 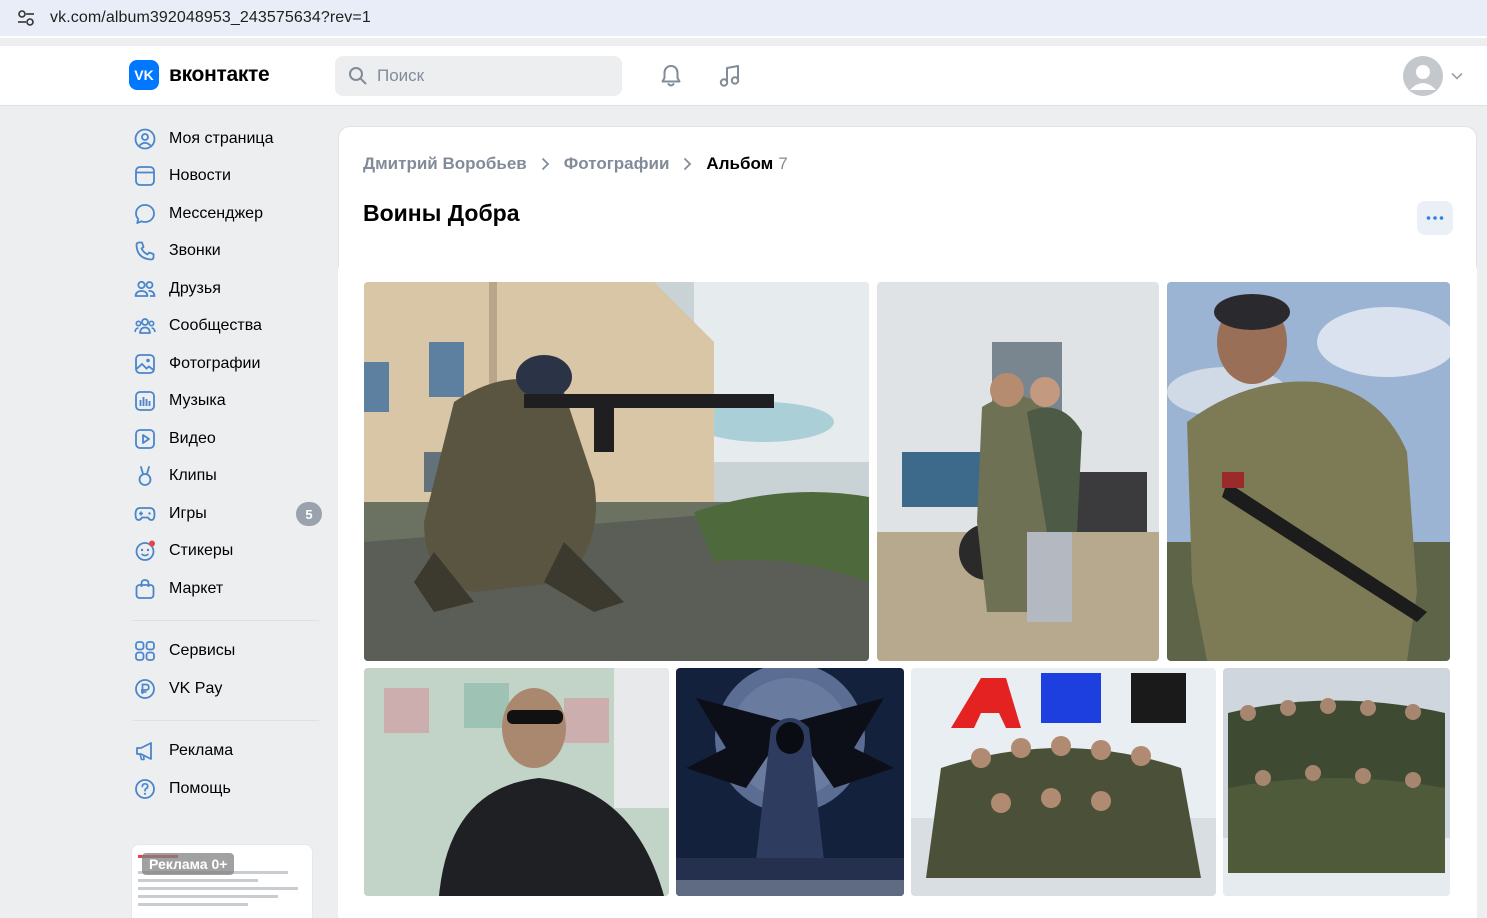 I want to click on newsfeed-icon, so click(x=145, y=176).